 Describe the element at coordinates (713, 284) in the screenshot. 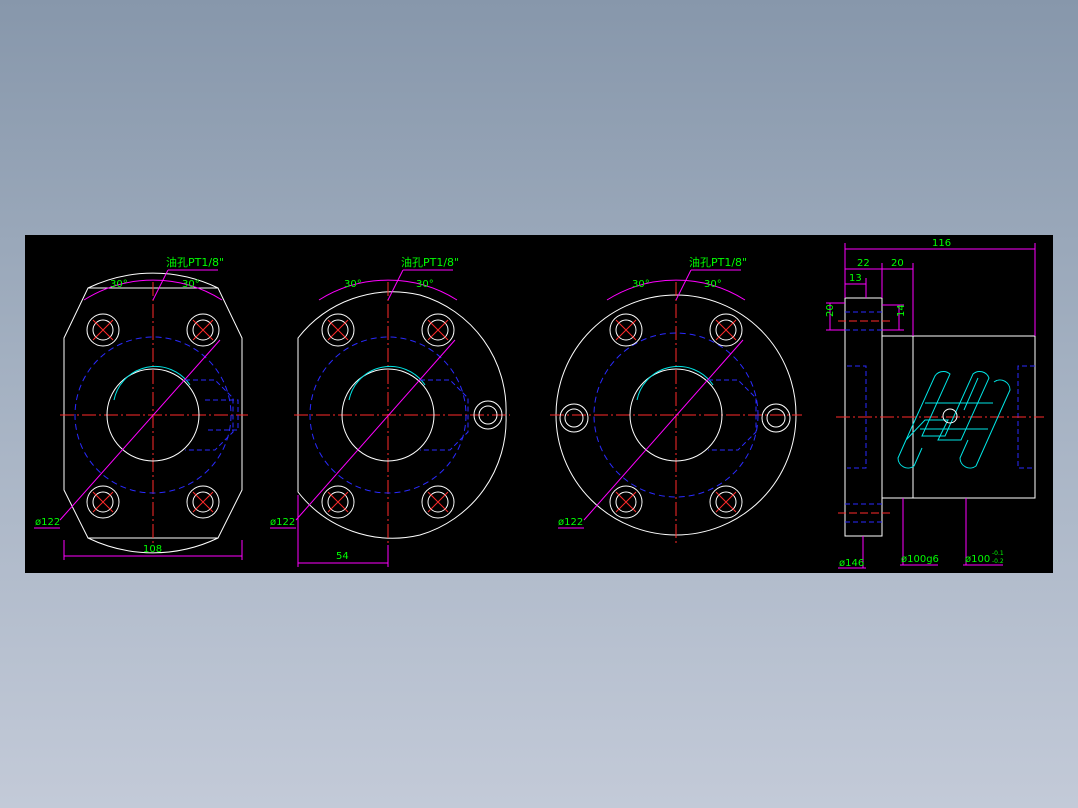

I see `flange-c-angle-right: 30°` at that location.